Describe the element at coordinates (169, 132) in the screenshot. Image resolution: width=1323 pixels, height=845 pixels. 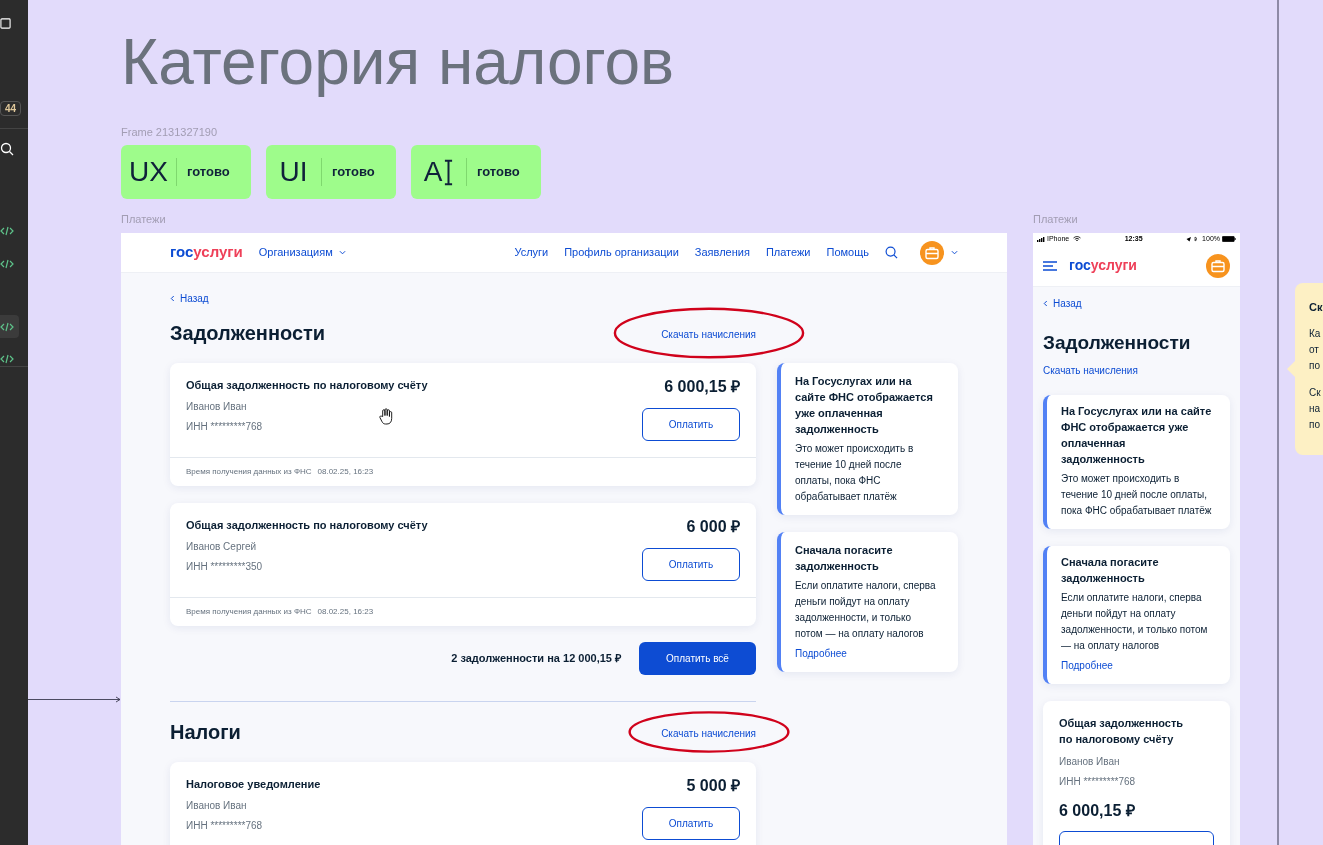
I see `frame-label: Frame 2131327190` at that location.